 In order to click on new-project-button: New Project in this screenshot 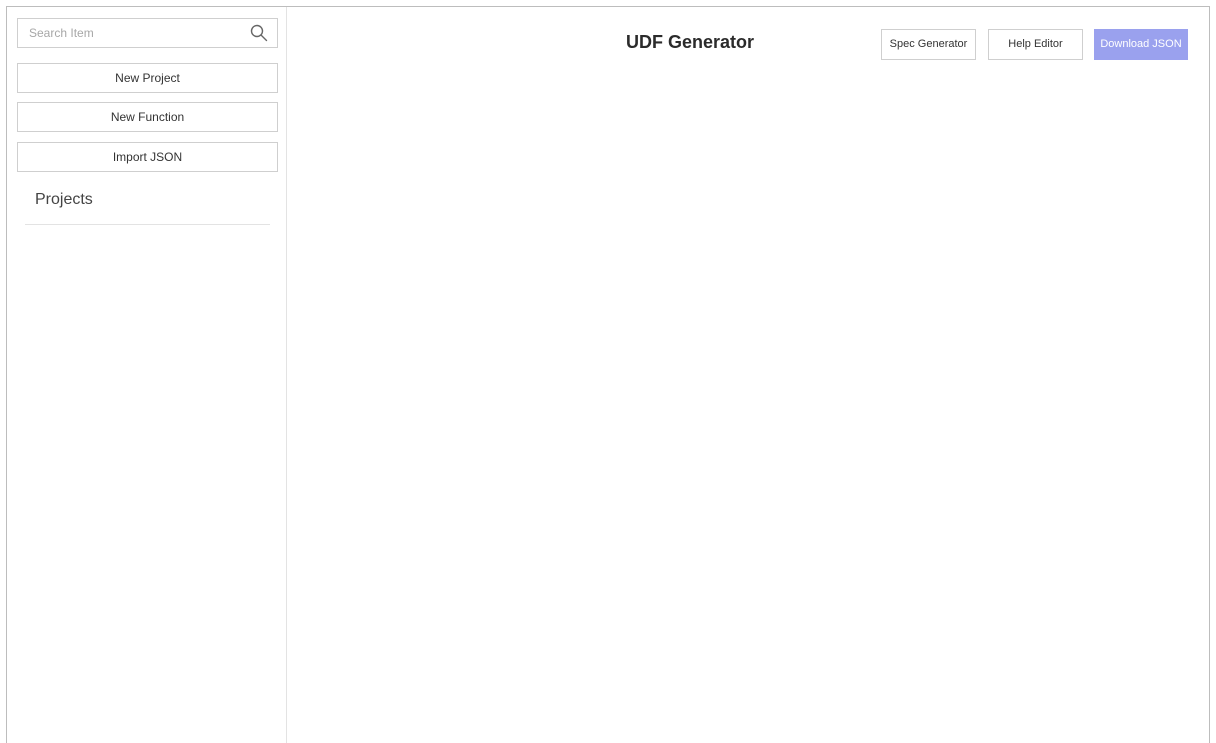, I will do `click(147, 78)`.